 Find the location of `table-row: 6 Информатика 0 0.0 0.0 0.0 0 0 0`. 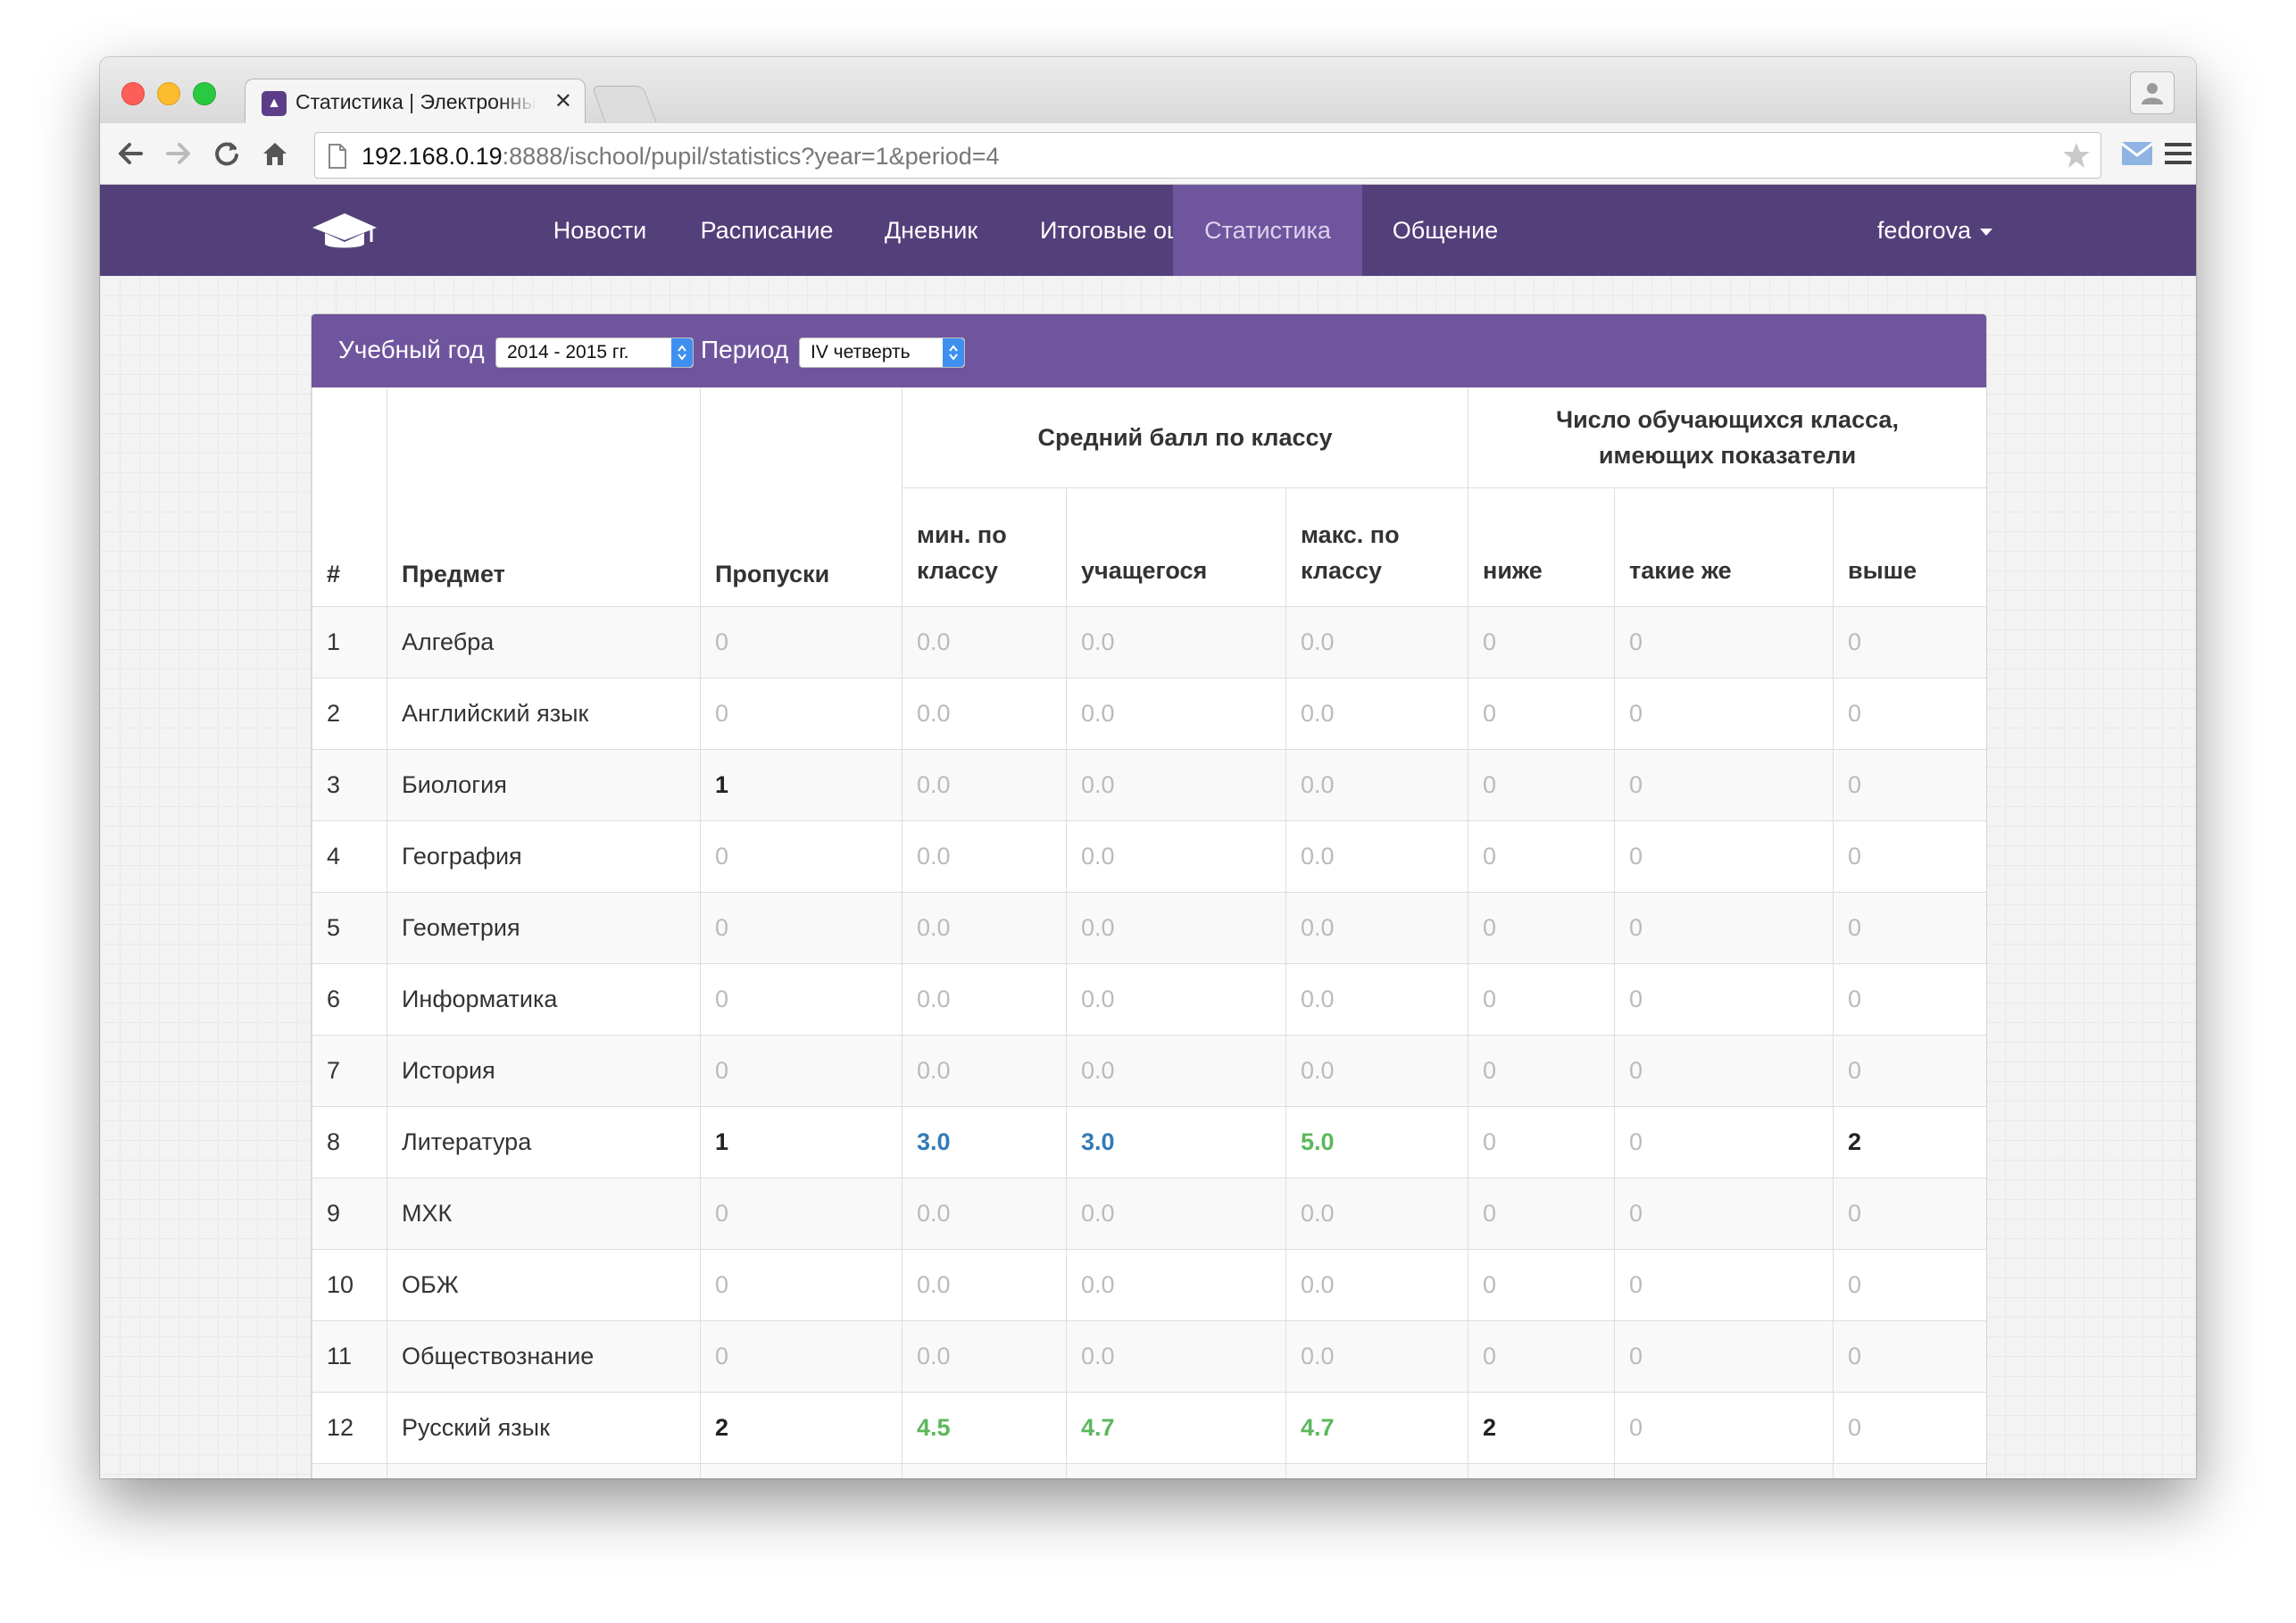

table-row: 6 Информатика 0 0.0 0.0 0.0 0 0 0 is located at coordinates (1149, 999).